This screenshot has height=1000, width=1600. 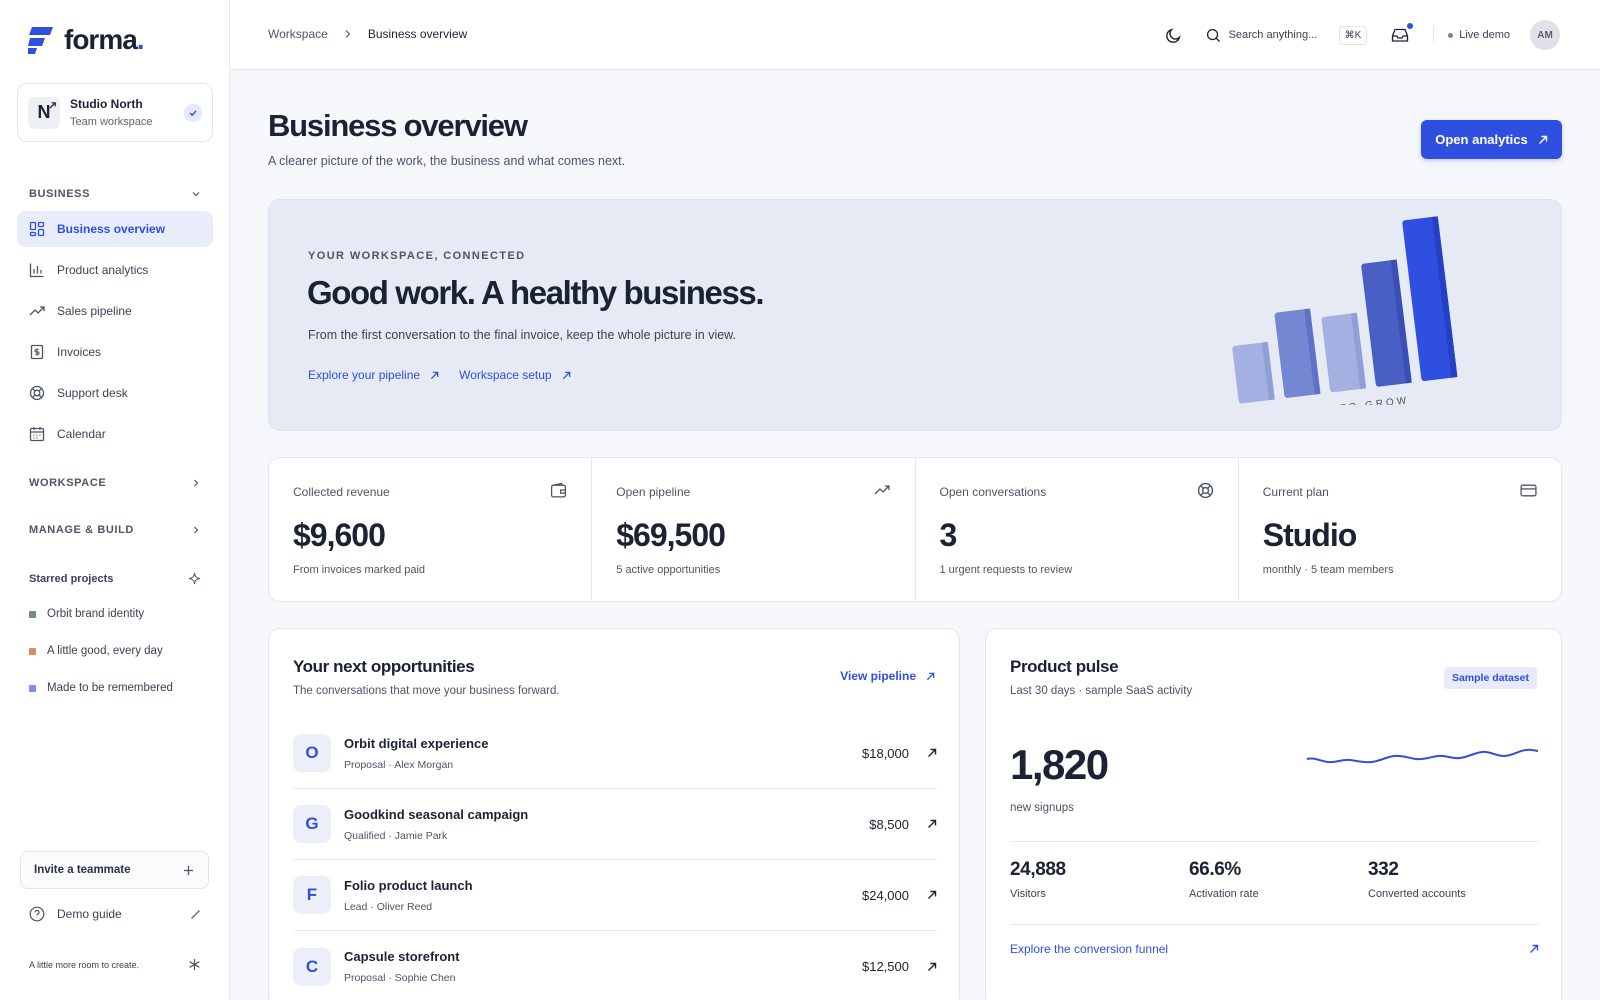 I want to click on pulse-subtitle: Last 30 days · sample SaaS activity, so click(x=1101, y=691).